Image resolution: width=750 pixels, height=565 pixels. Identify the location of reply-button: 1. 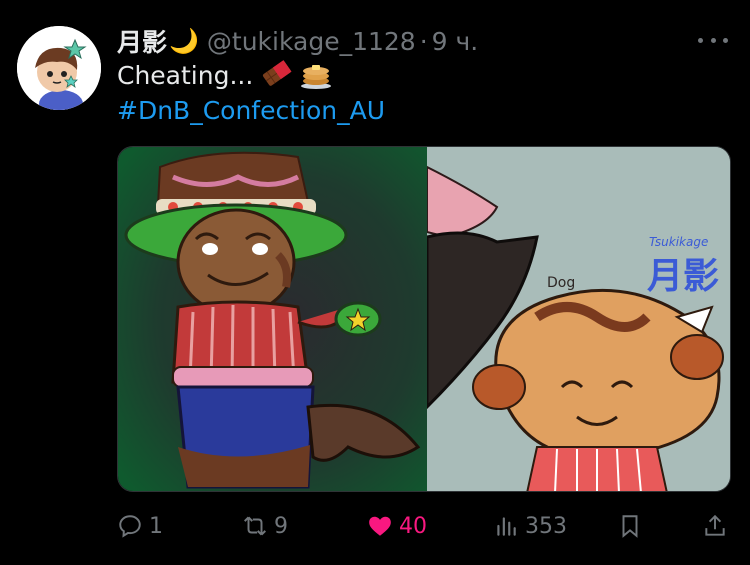
(140, 526).